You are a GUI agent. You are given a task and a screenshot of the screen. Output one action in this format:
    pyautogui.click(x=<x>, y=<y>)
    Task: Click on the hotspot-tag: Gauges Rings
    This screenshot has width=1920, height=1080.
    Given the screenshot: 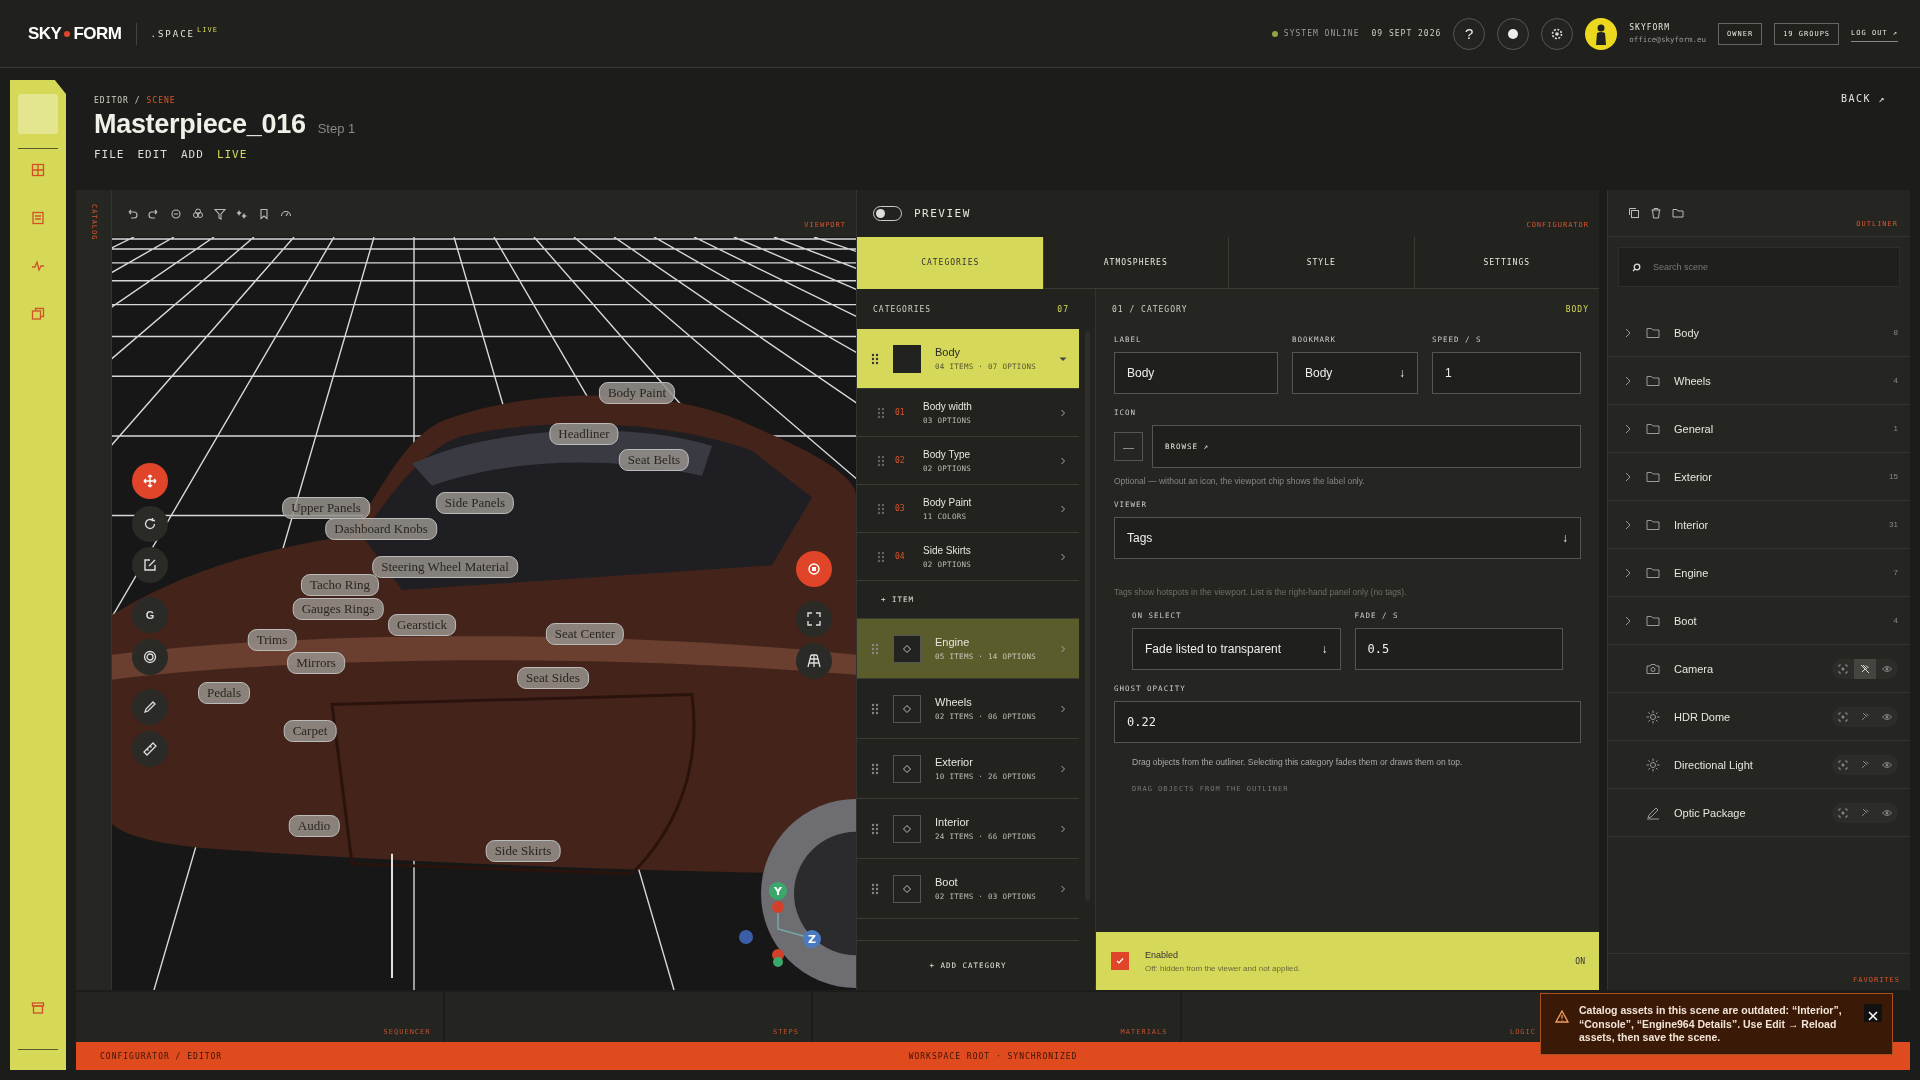 What is the action you would take?
    pyautogui.click(x=338, y=609)
    